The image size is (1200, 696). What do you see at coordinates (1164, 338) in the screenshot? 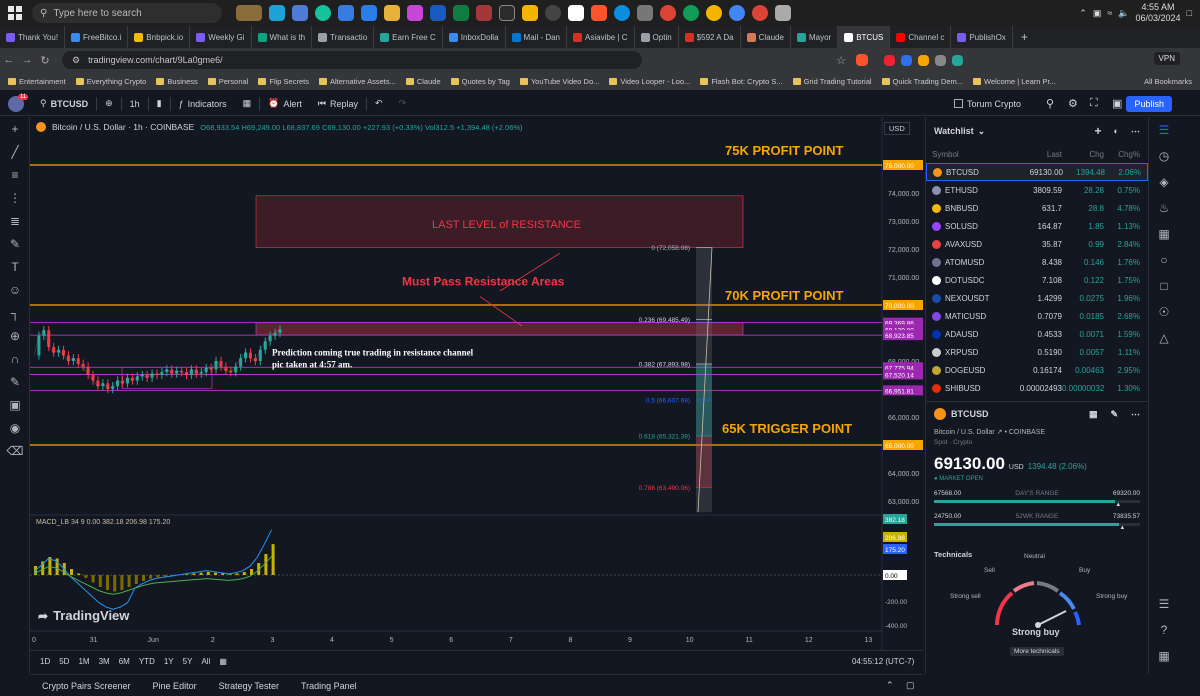
I see `notifications-bell-icon: △` at bounding box center [1164, 338].